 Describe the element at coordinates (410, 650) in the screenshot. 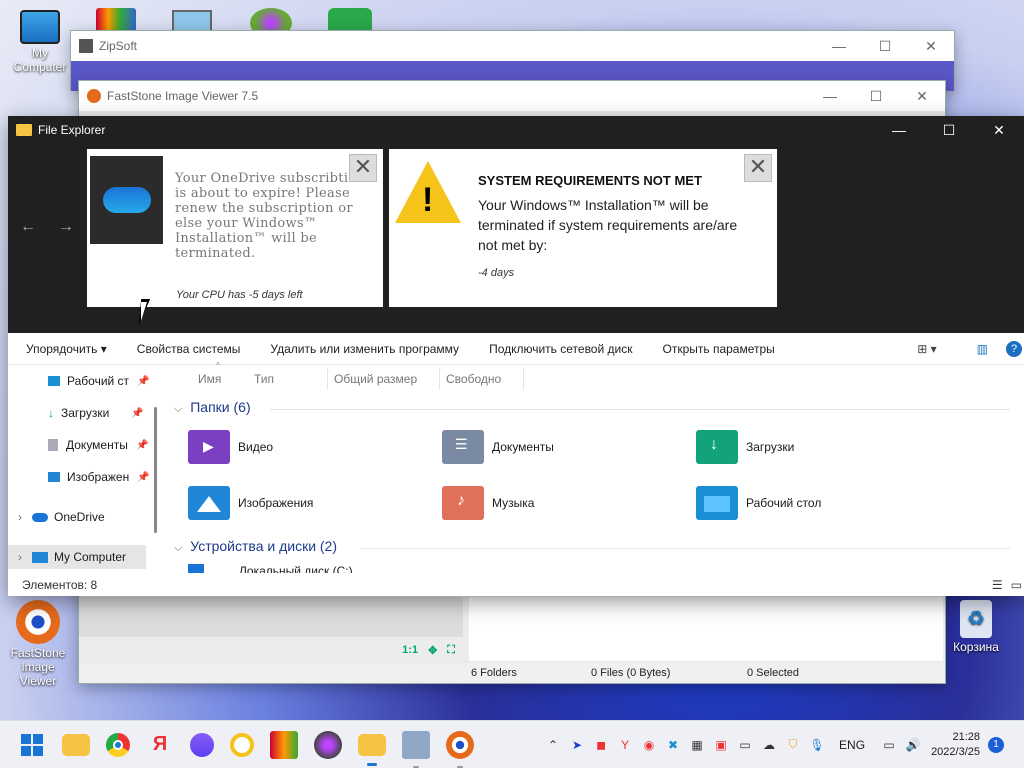

I see `zoom-1-1-button: 1:1` at that location.